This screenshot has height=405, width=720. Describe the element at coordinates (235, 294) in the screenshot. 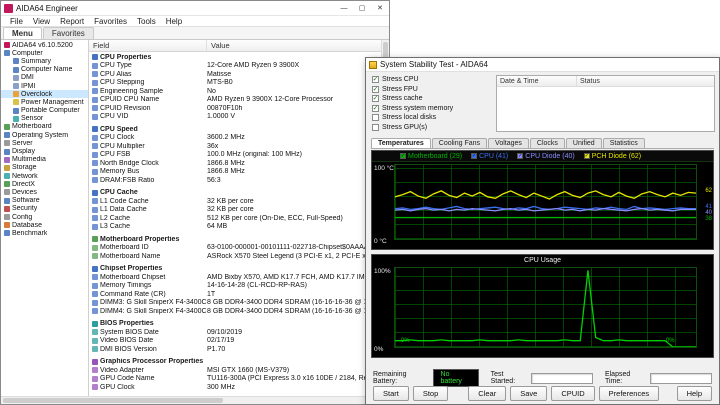

I see `field-row-command-rate-cr: Command Rate (CR) 1T` at that location.